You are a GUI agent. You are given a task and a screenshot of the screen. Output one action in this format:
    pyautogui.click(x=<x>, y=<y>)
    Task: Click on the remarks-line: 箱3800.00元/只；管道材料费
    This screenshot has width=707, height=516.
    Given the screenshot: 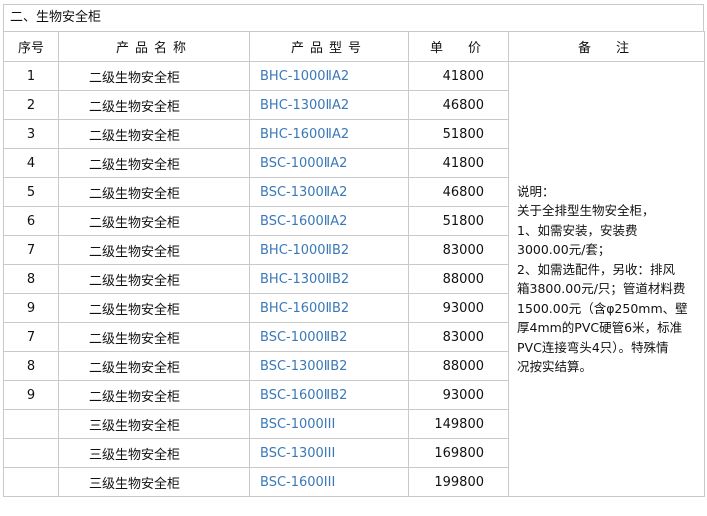 What is the action you would take?
    pyautogui.click(x=601, y=288)
    